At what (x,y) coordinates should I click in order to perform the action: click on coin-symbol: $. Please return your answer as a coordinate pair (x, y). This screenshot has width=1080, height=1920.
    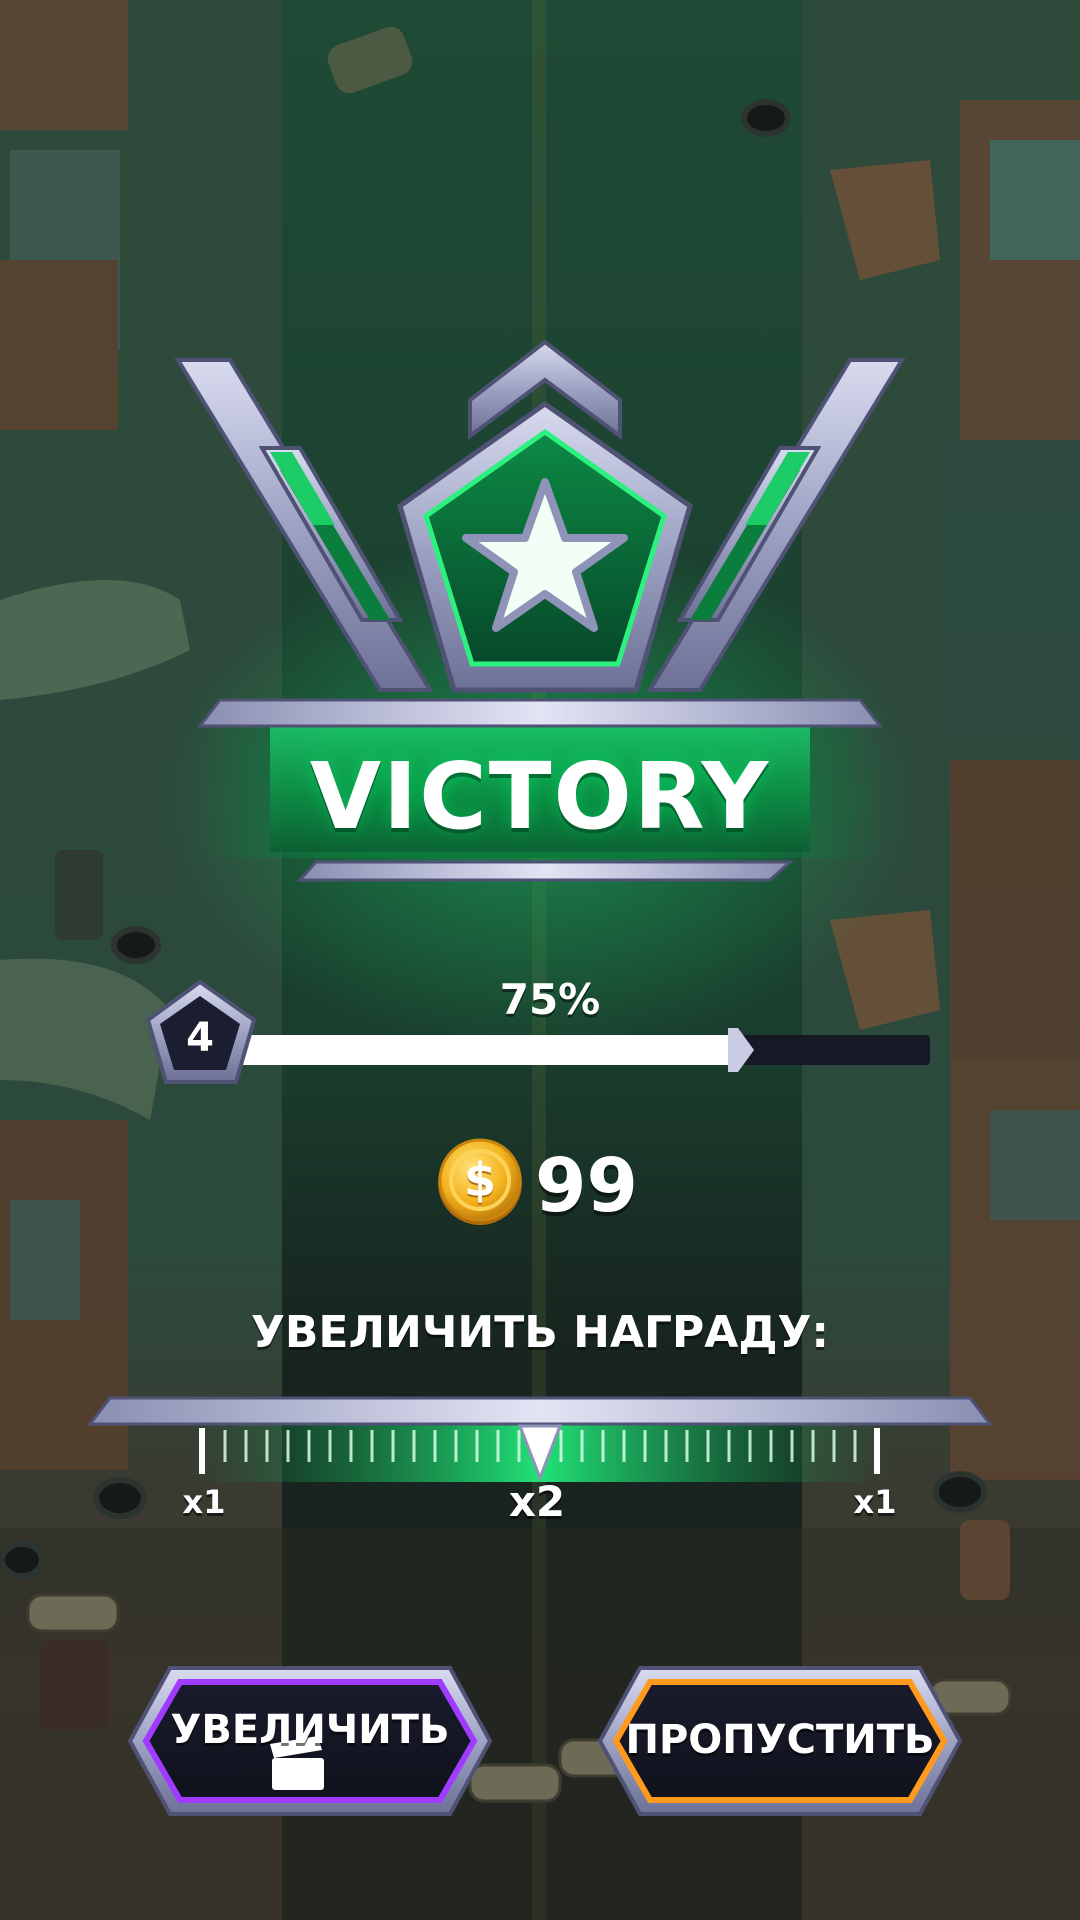
    Looking at the image, I should click on (479, 1180).